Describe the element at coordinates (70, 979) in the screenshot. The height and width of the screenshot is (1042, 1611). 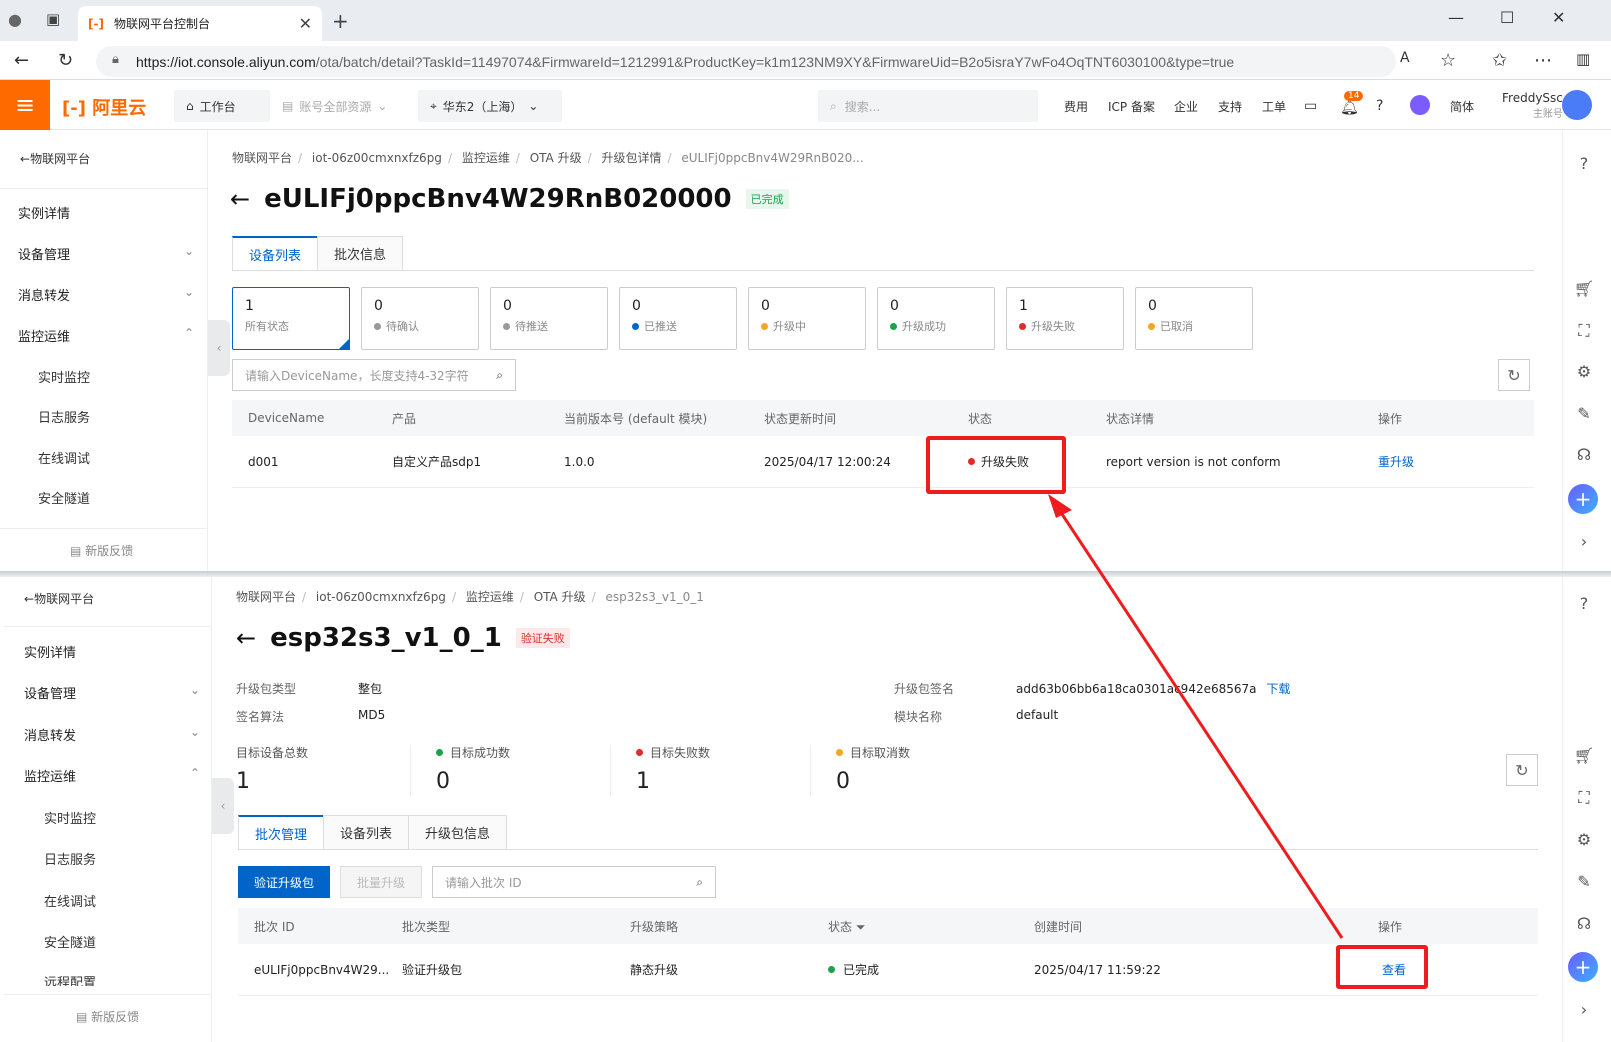
I see `sidebar-sub-remote-config: 远程配置` at that location.